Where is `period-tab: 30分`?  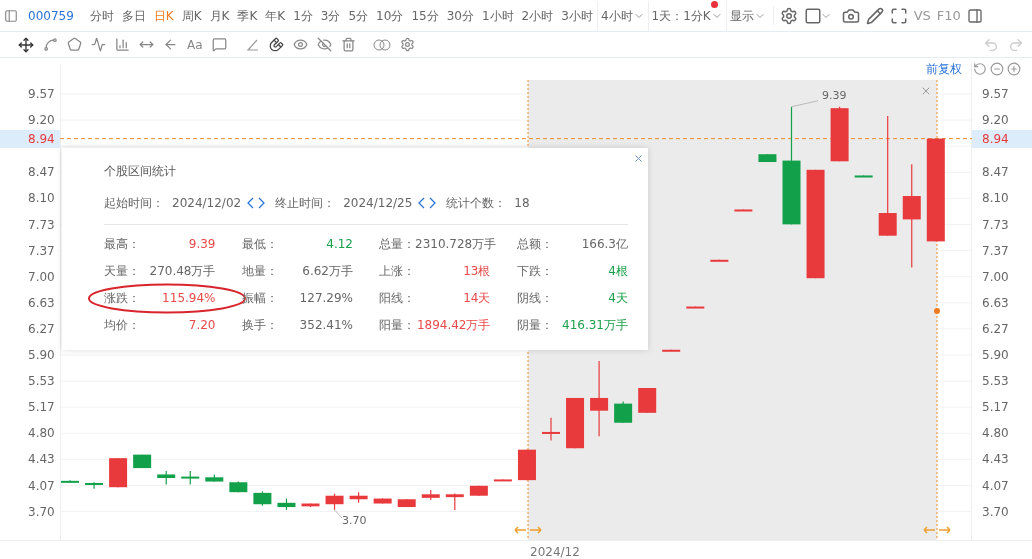
period-tab: 30分 is located at coordinates (460, 15).